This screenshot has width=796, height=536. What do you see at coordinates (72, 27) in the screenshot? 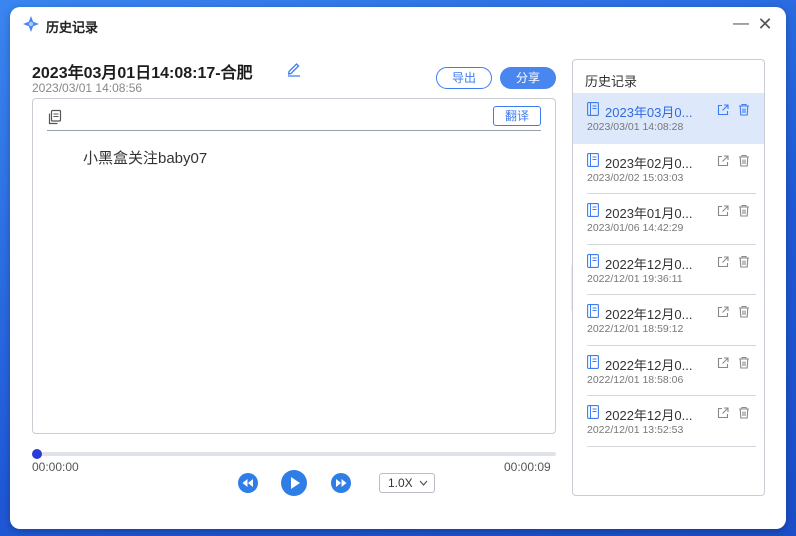
I see `window-title: 历史记录` at bounding box center [72, 27].